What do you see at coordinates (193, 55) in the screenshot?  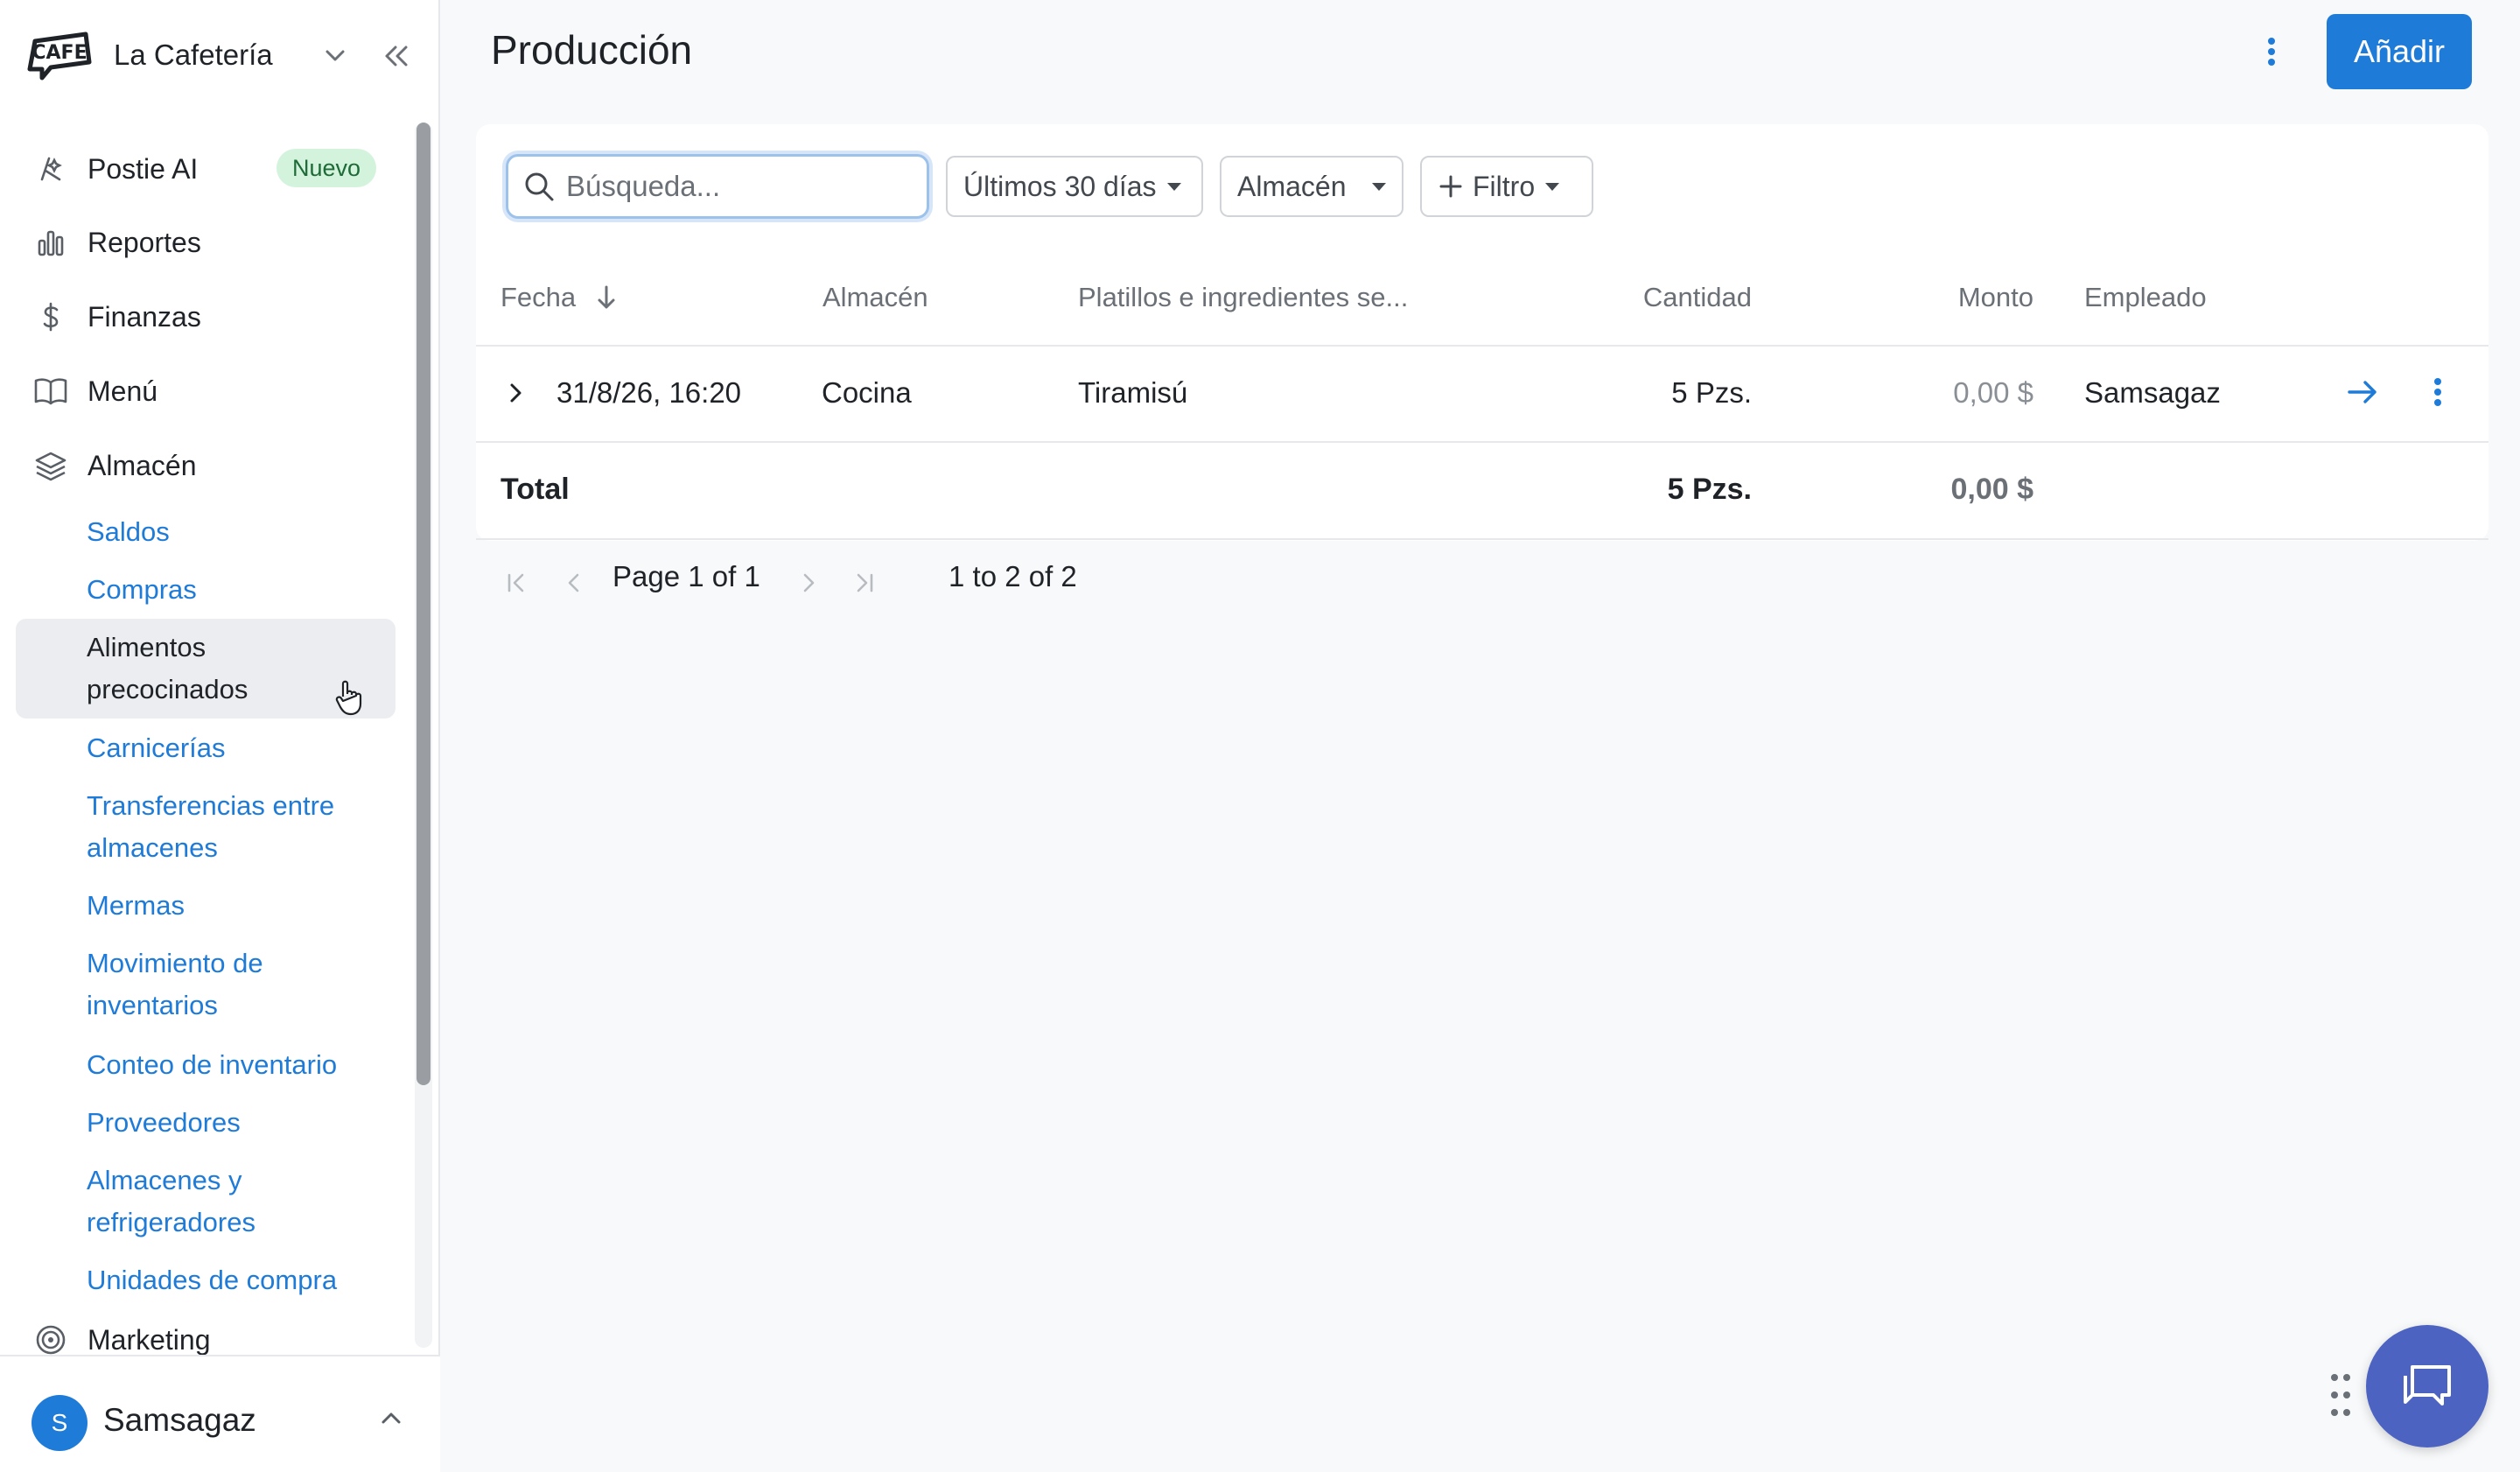 I see `venue-name: La Cafetería` at bounding box center [193, 55].